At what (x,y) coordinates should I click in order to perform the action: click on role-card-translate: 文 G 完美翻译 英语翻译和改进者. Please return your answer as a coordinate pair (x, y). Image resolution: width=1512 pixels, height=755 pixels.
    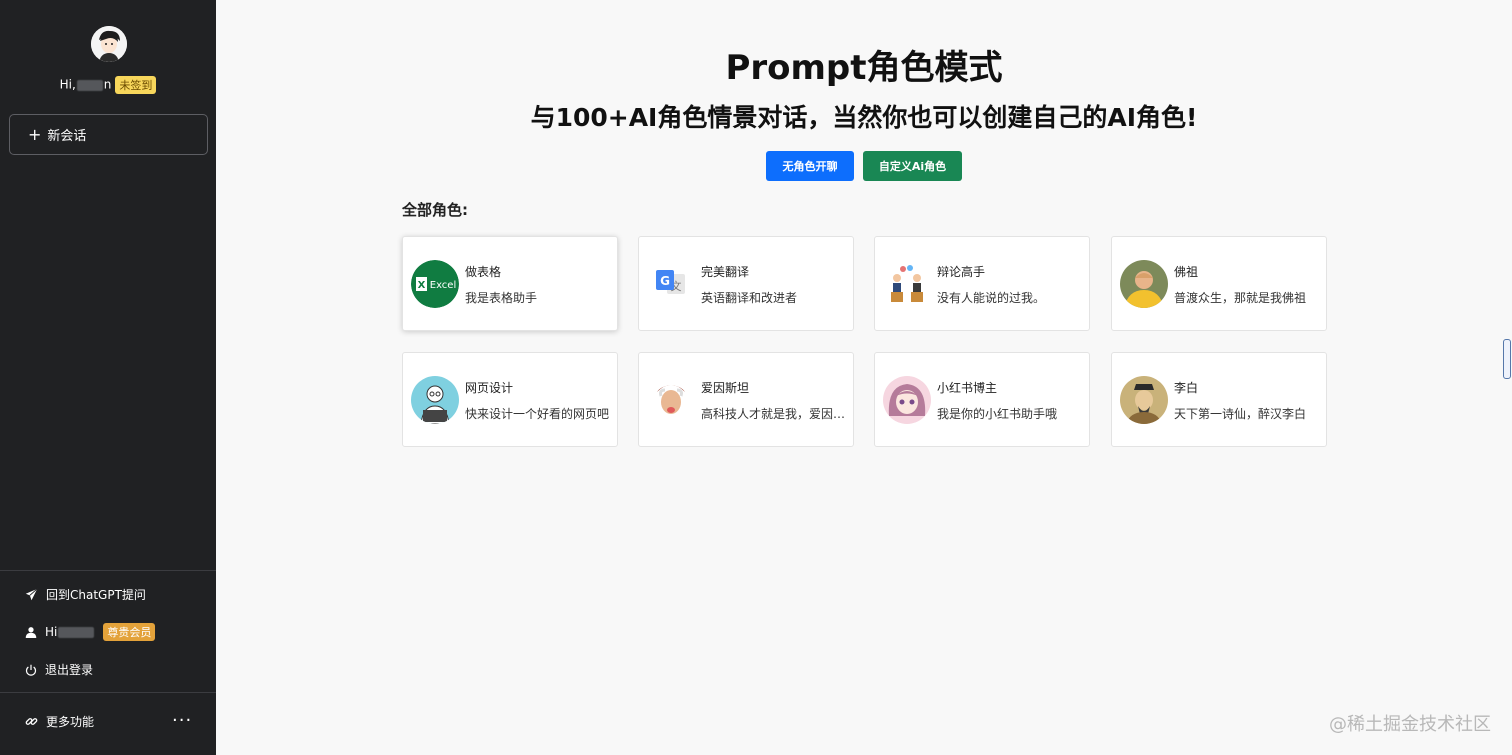
    Looking at the image, I should click on (746, 283).